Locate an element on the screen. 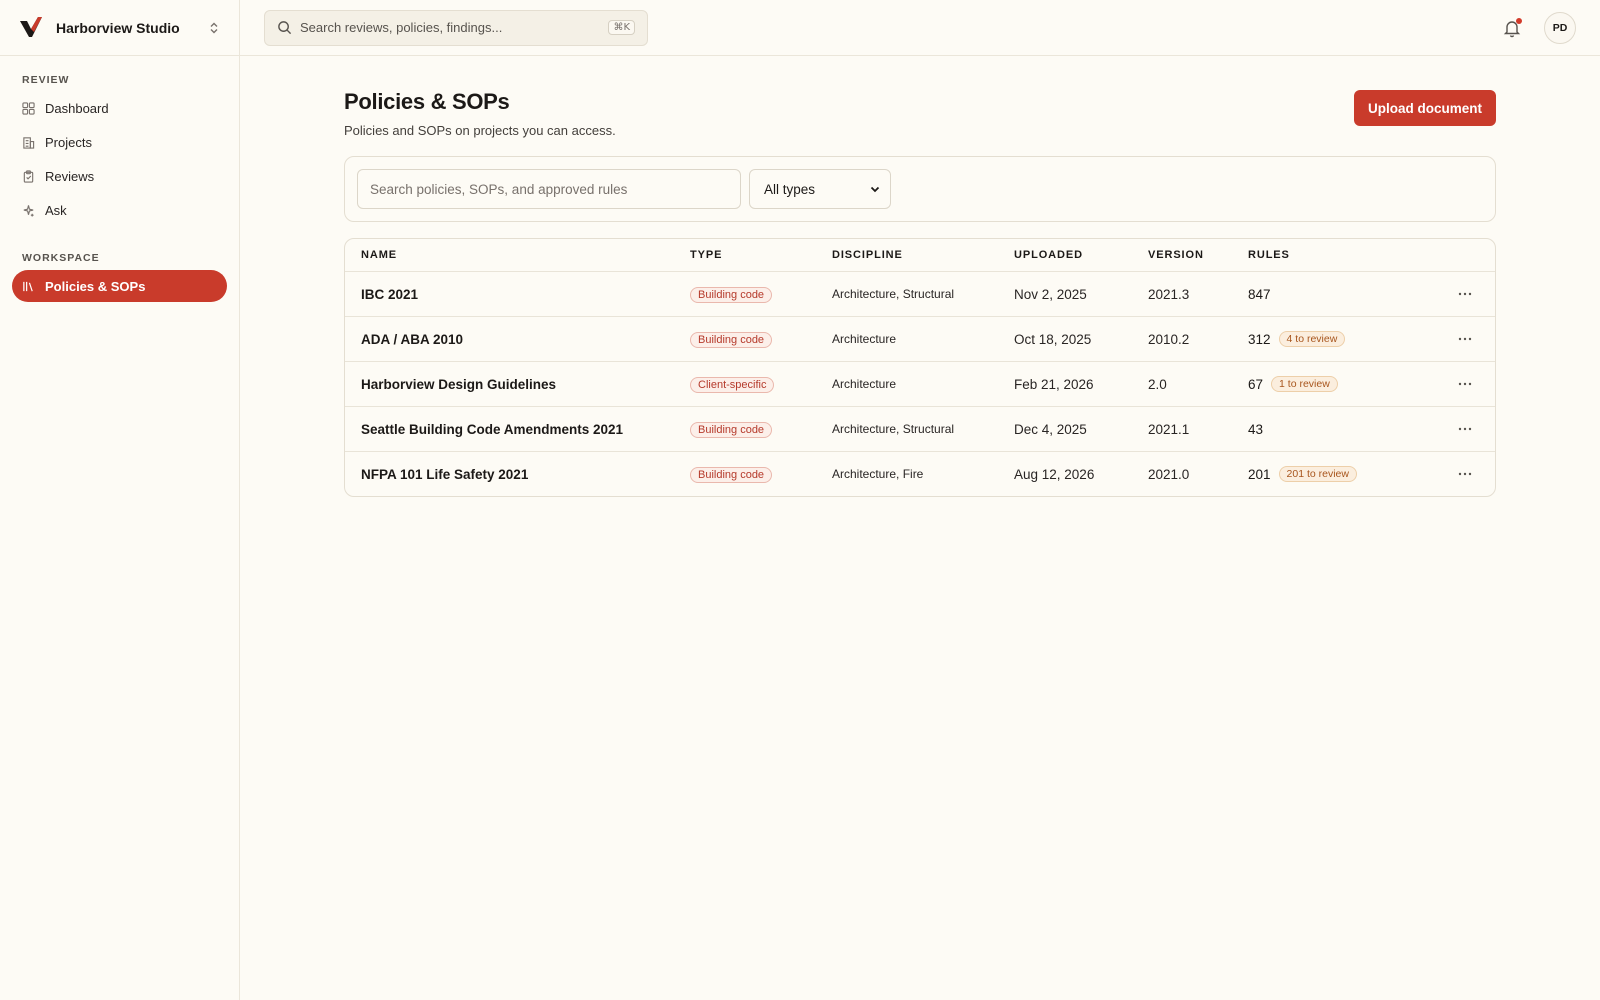  chevron-down-icon is located at coordinates (875, 189).